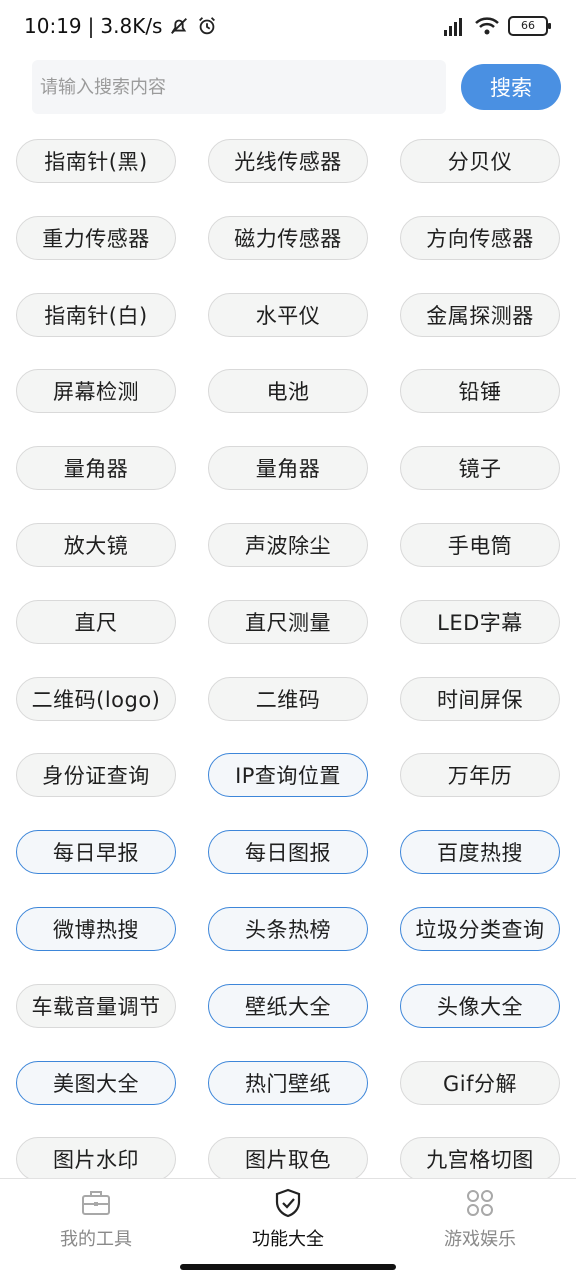 The width and height of the screenshot is (576, 1280). Describe the element at coordinates (288, 238) in the screenshot. I see `tool-button: 磁力传感器` at that location.